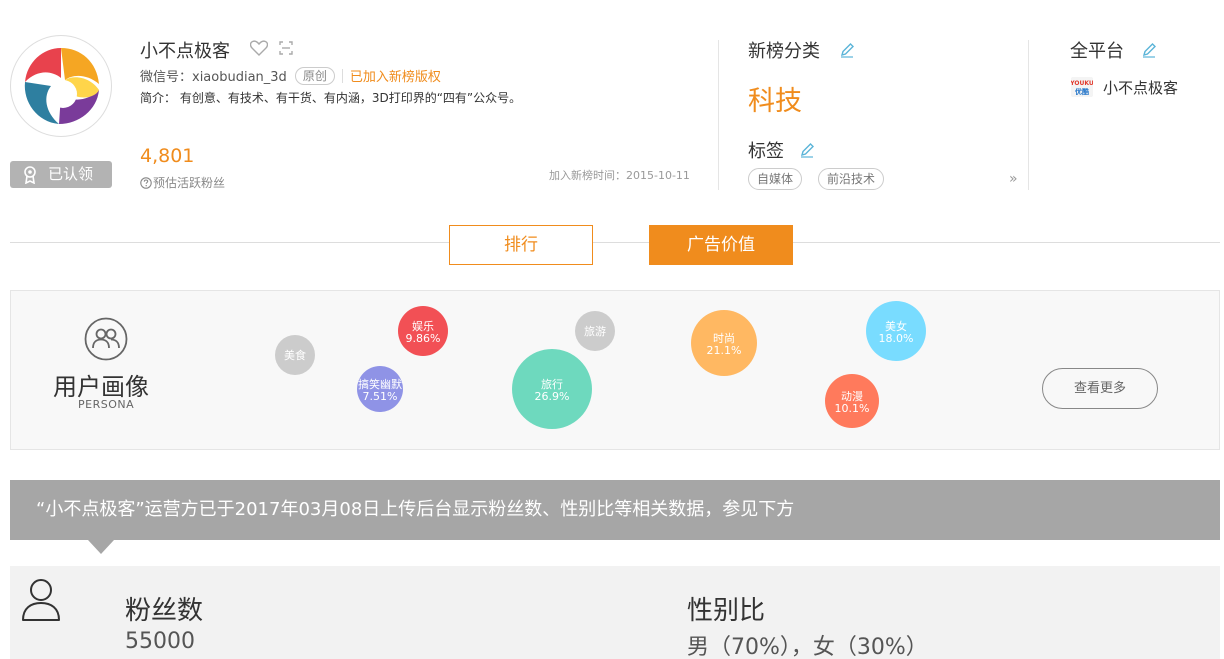 The image size is (1224, 659). I want to click on interest-bubble: 搞笑幽默7.51%, so click(380, 389).